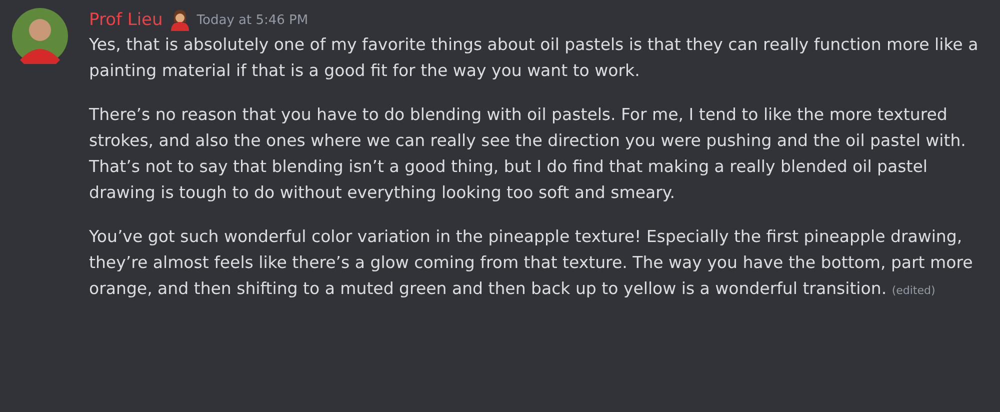 The width and height of the screenshot is (1000, 412). I want to click on author-name: Prof Lieu, so click(126, 20).